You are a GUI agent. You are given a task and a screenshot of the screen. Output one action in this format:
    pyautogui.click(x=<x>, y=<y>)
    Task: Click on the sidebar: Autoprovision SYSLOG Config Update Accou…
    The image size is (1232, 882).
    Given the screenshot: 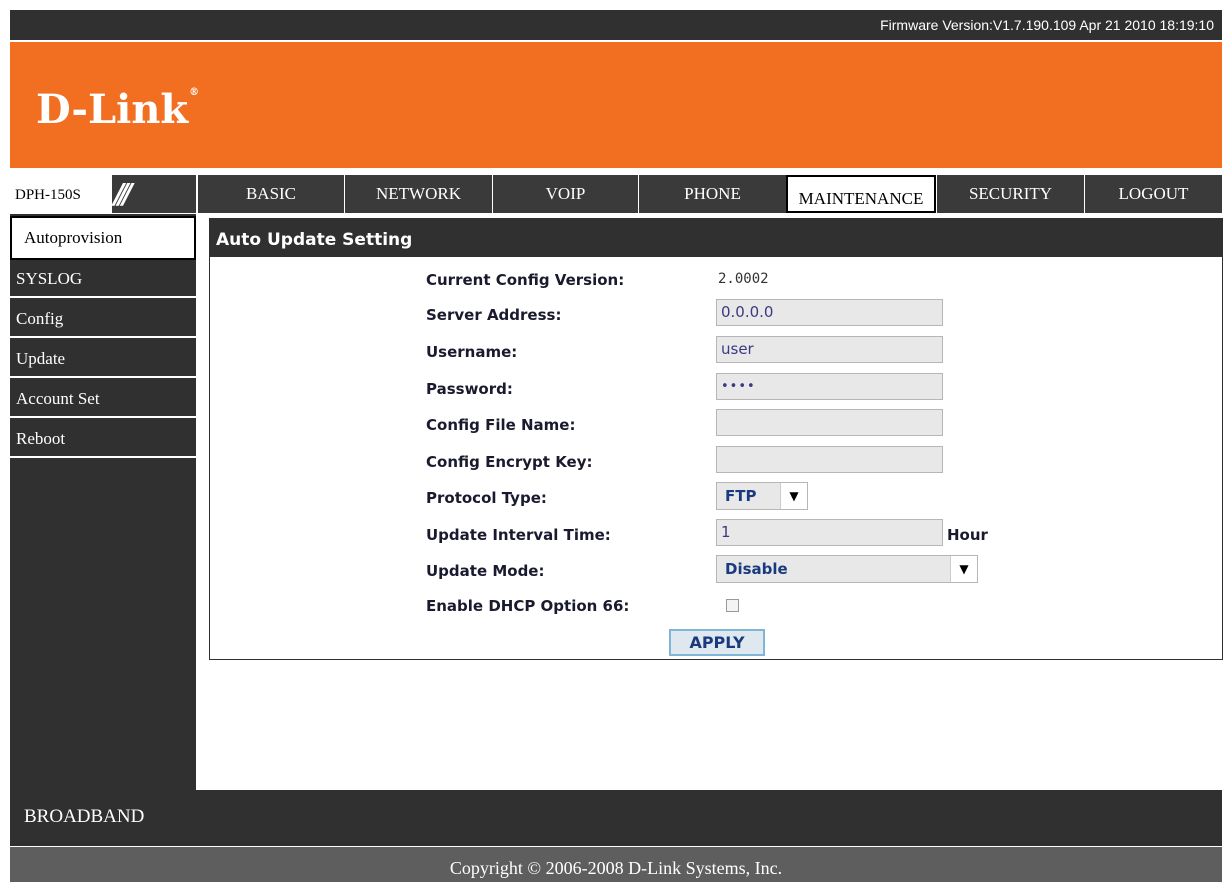 What is the action you would take?
    pyautogui.click(x=103, y=502)
    